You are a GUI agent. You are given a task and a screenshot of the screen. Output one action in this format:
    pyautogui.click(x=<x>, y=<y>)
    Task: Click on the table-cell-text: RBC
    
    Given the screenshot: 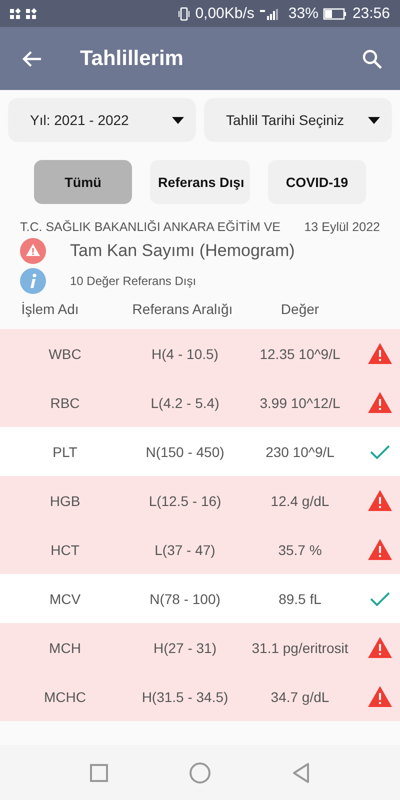 What is the action you would take?
    pyautogui.click(x=65, y=402)
    